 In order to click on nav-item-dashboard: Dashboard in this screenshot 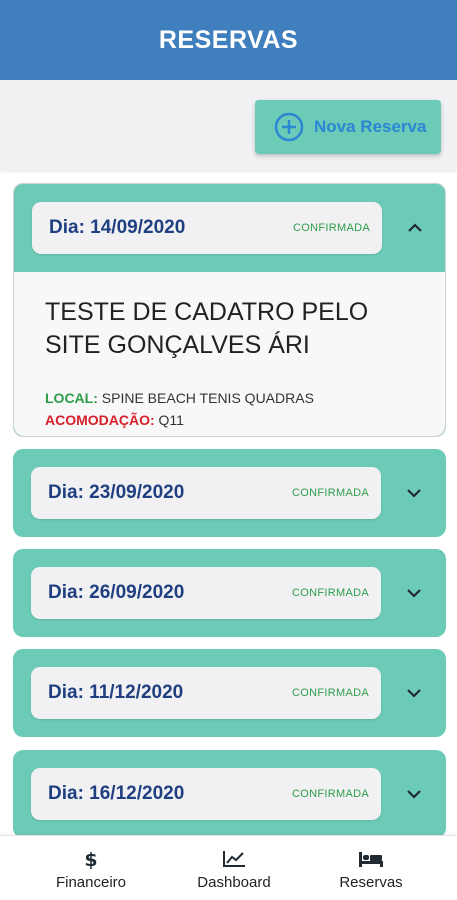, I will do `click(234, 868)`.